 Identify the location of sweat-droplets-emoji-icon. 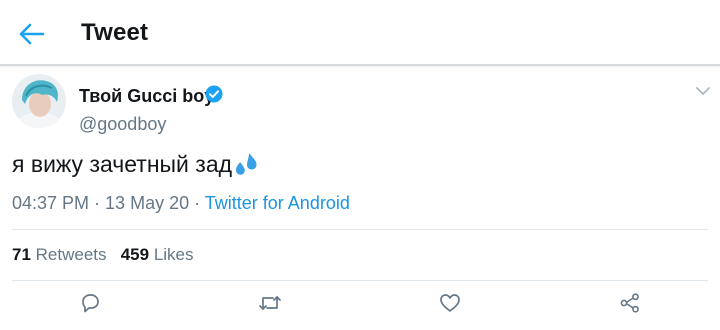
(246, 164).